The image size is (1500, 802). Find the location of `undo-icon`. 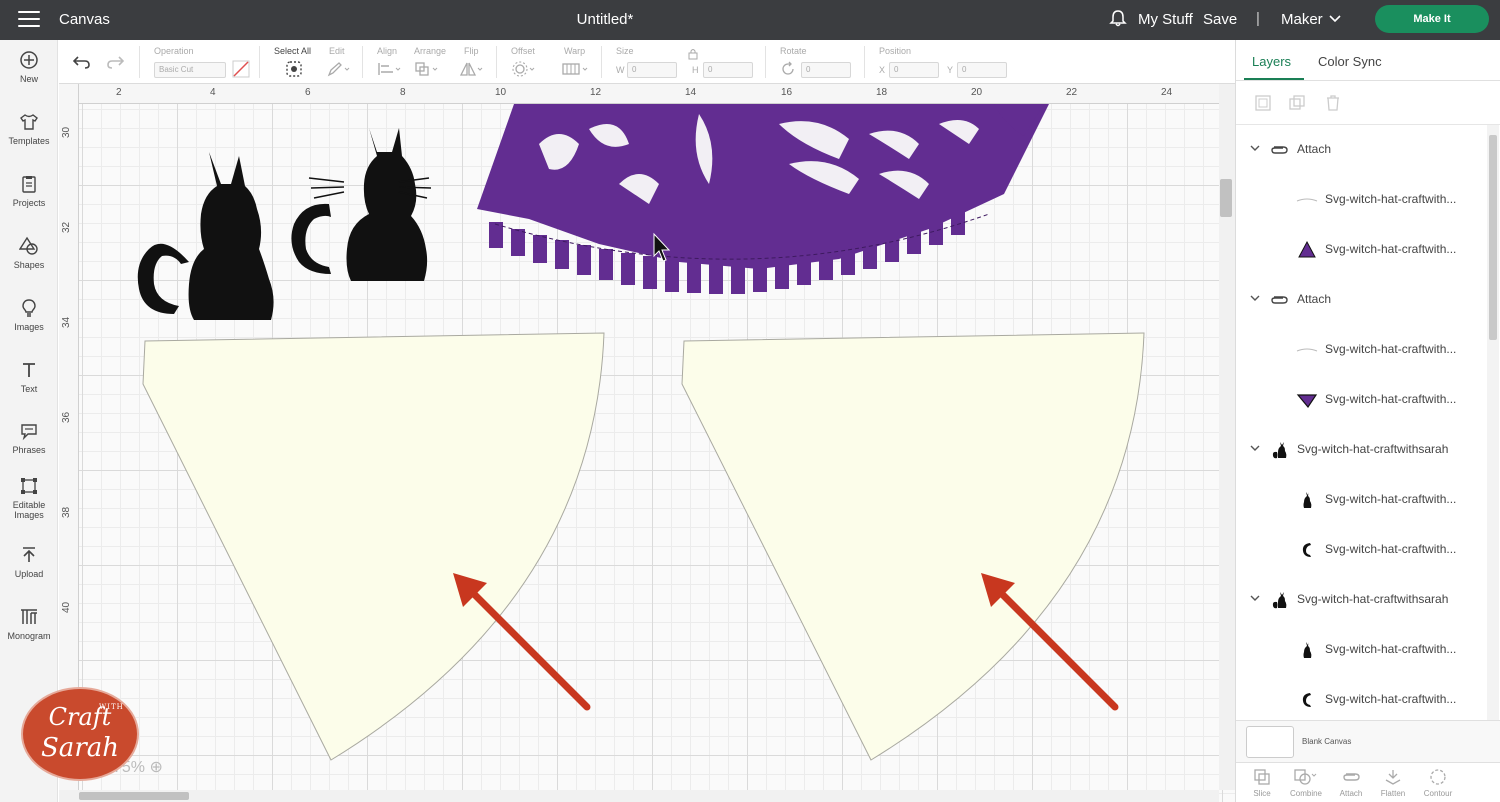

undo-icon is located at coordinates (82, 62).